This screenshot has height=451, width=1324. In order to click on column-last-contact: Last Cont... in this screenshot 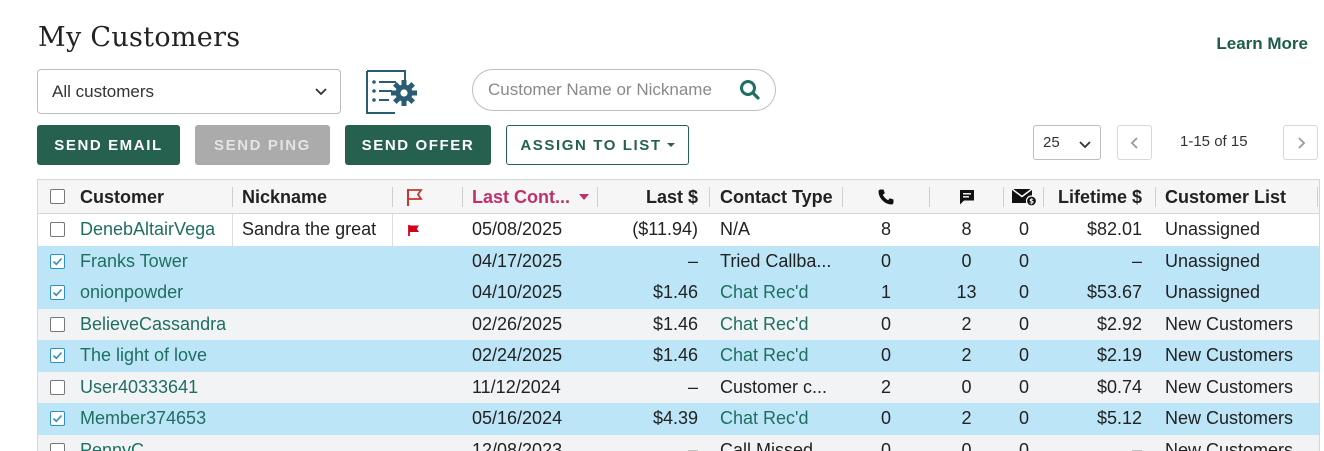, I will do `click(530, 197)`.